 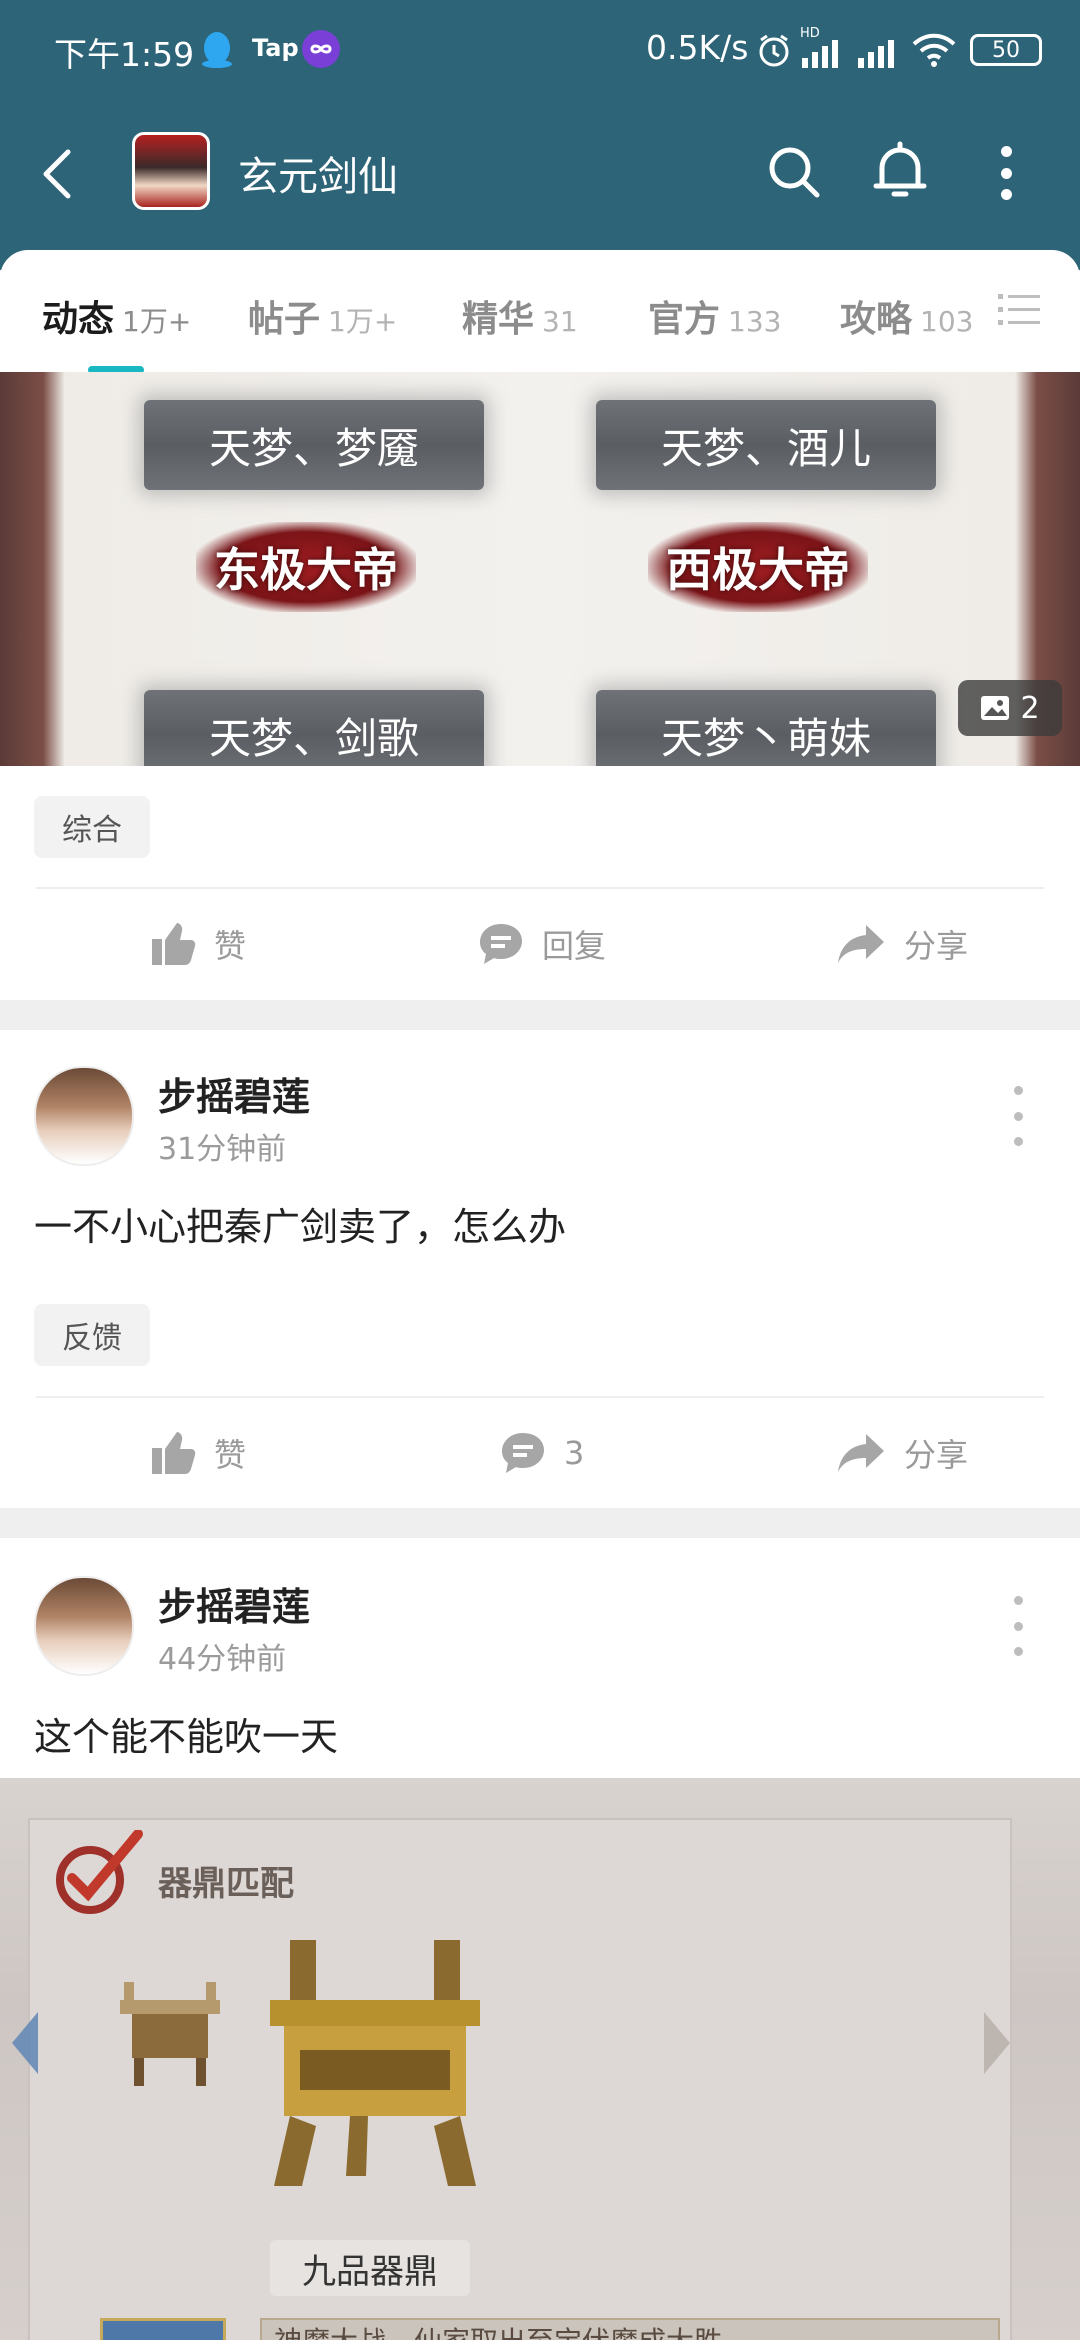 I want to click on net-speed: 0.5K/s, so click(x=697, y=47).